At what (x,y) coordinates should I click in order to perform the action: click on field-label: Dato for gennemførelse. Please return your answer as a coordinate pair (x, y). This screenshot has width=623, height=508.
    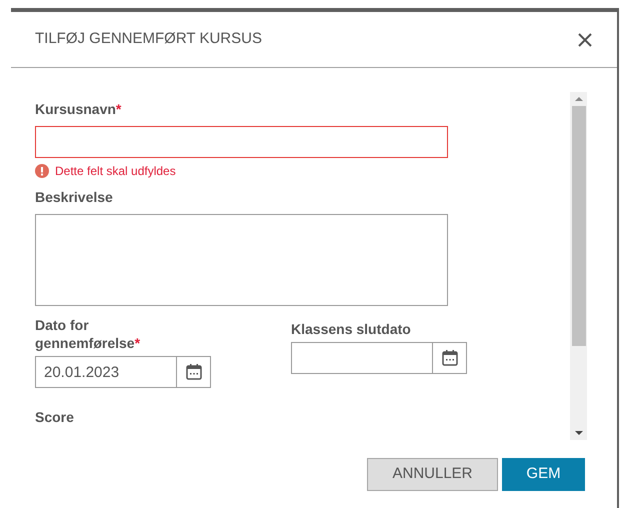
    Looking at the image, I should click on (85, 334).